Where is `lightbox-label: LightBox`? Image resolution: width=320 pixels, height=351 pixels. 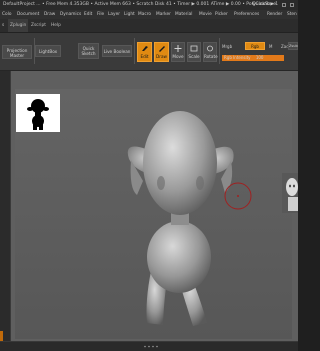 lightbox-label: LightBox is located at coordinates (48, 51).